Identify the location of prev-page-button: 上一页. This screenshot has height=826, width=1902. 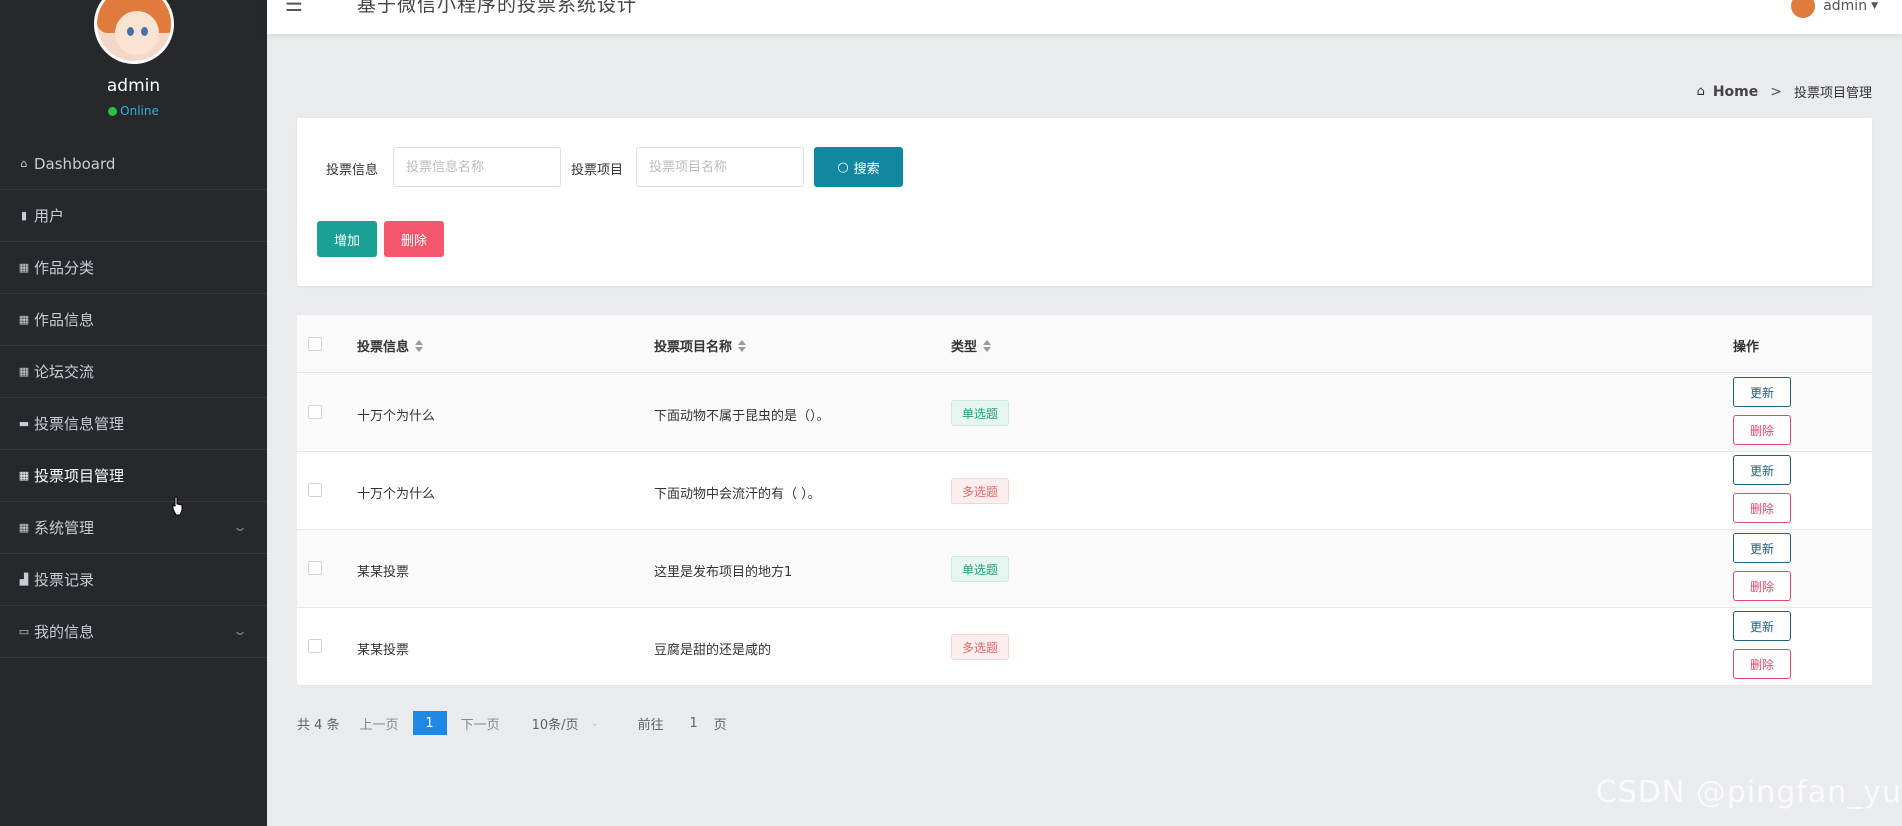
(379, 723).